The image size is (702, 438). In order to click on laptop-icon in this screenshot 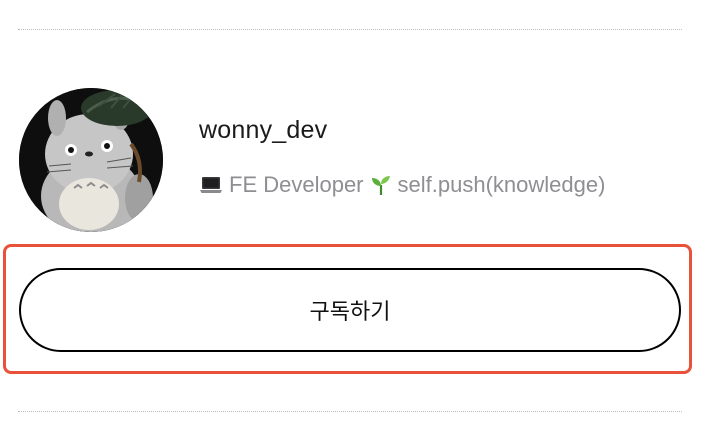, I will do `click(211, 185)`.